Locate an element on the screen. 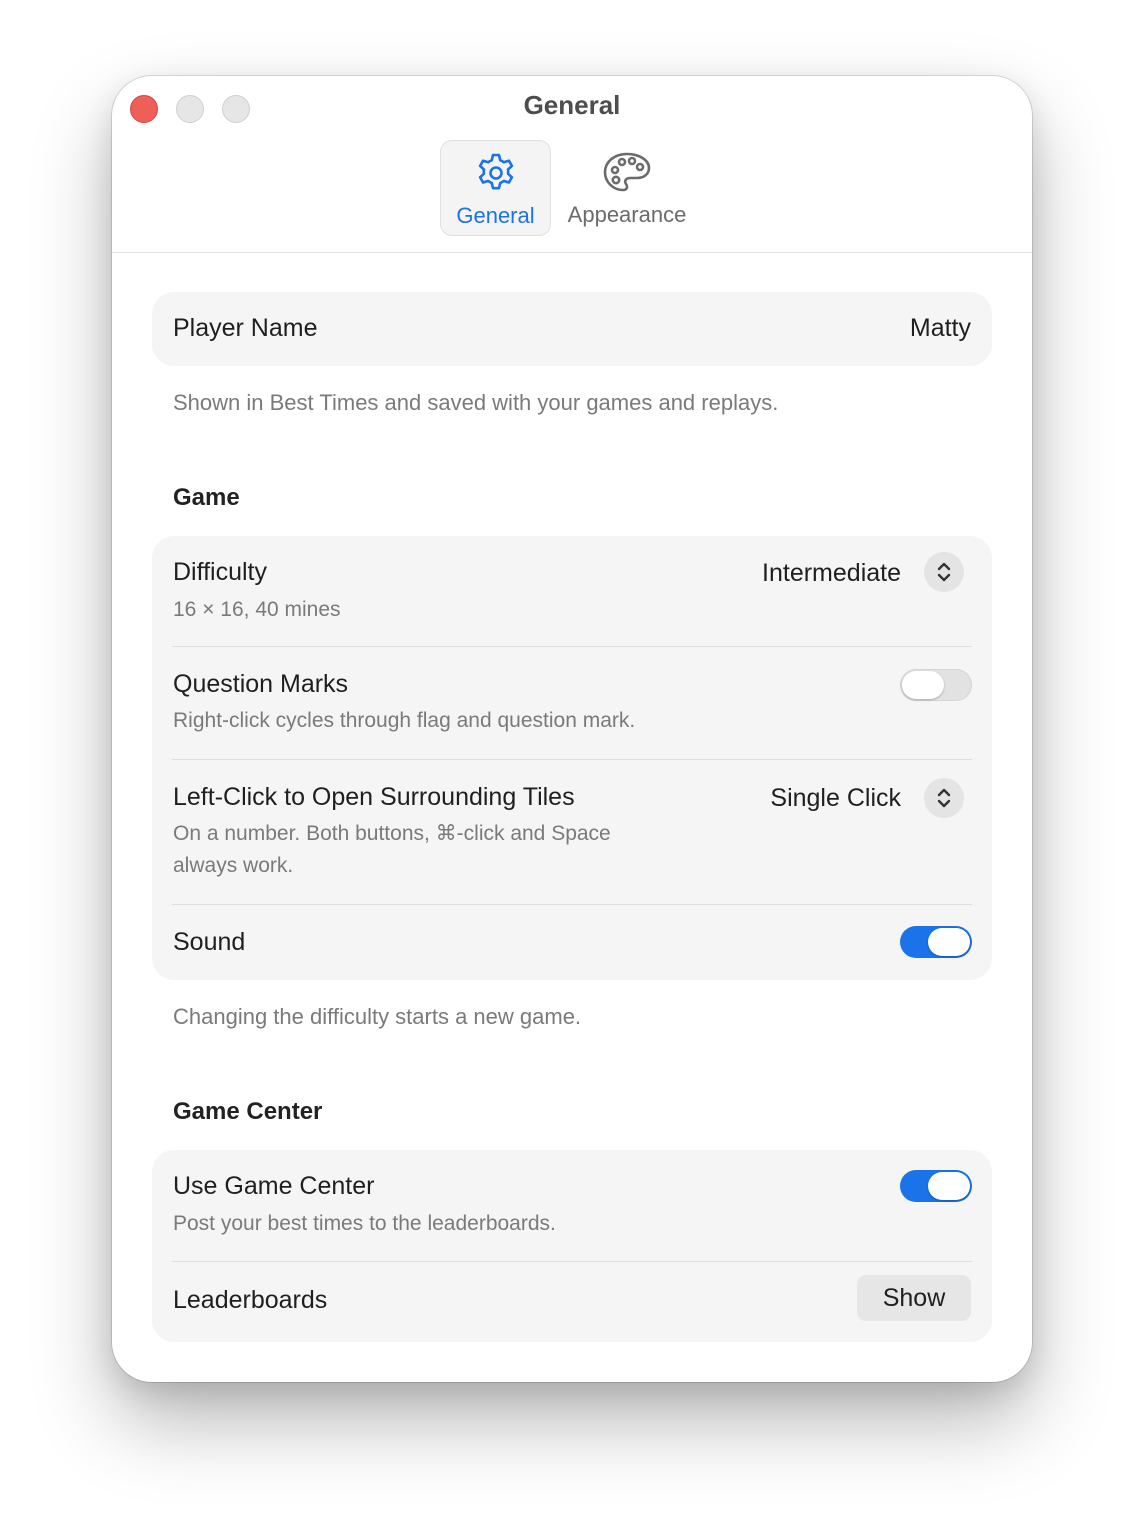  tab-general: General is located at coordinates (495, 188).